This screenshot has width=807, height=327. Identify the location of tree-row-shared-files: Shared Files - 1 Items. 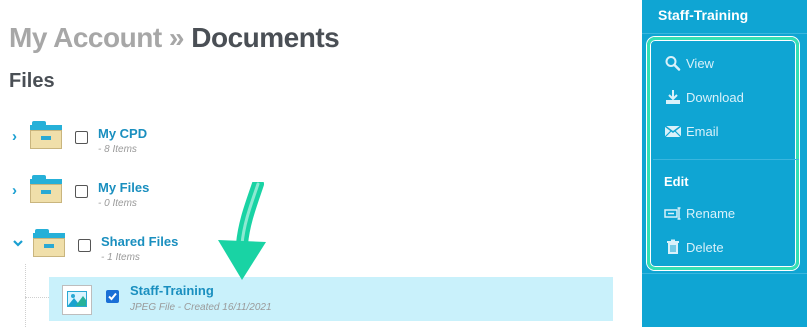
(310, 249).